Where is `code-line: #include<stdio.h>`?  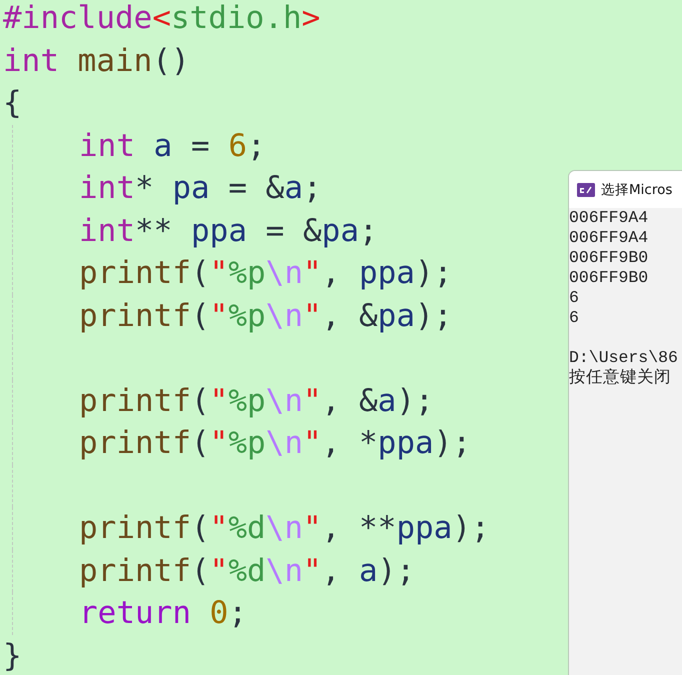 code-line: #include<stdio.h> is located at coordinates (161, 19).